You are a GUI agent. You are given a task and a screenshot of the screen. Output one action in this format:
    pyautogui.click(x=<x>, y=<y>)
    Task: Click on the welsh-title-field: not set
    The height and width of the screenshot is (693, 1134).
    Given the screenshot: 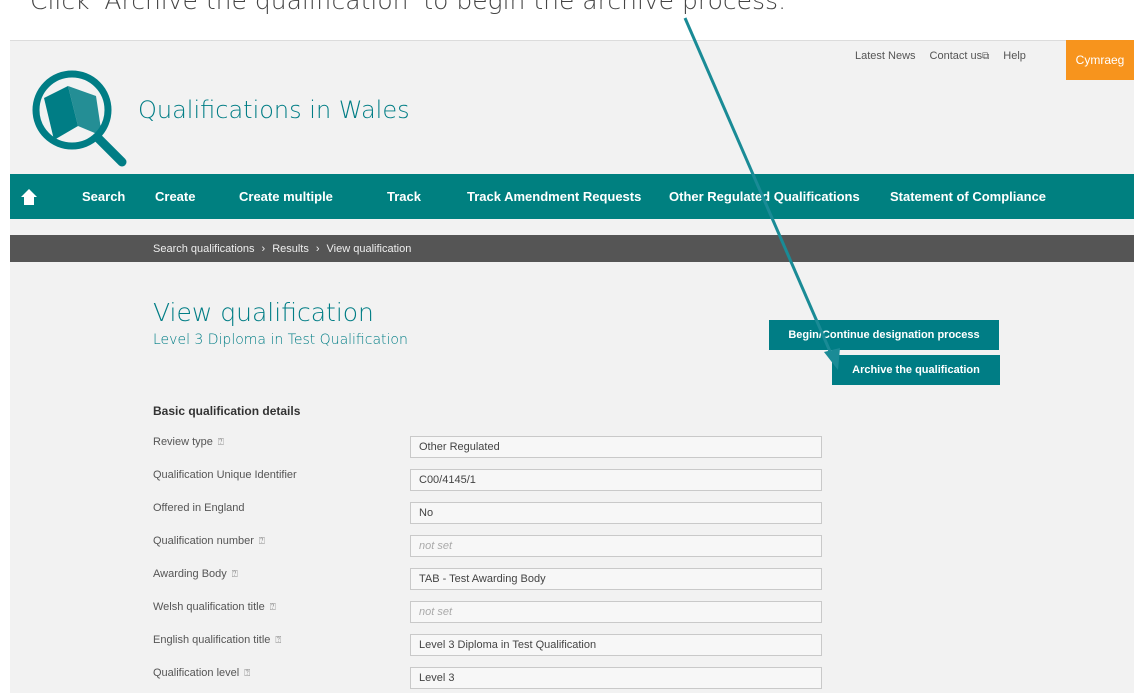 What is the action you would take?
    pyautogui.click(x=616, y=612)
    